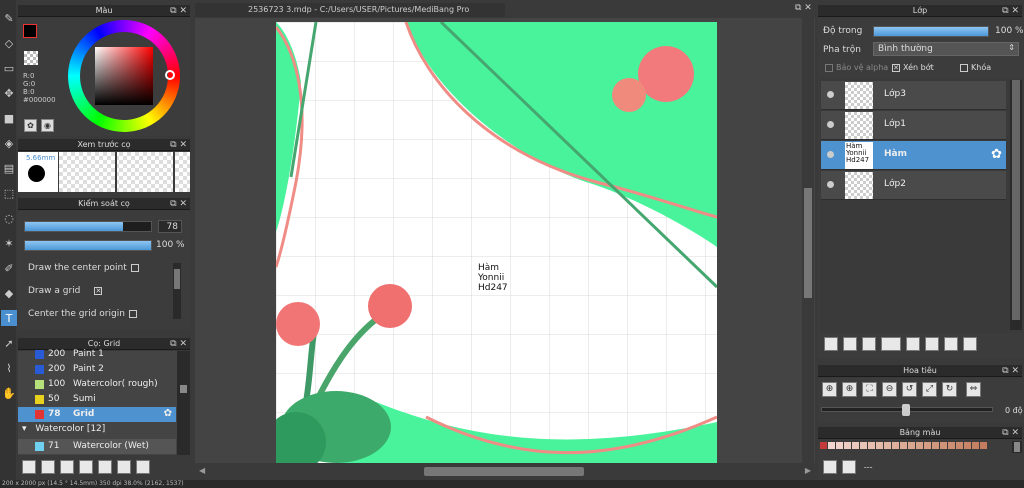 Image resolution: width=1024 pixels, height=488 pixels. What do you see at coordinates (973, 389) in the screenshot?
I see `flip-icon: ⇔` at bounding box center [973, 389].